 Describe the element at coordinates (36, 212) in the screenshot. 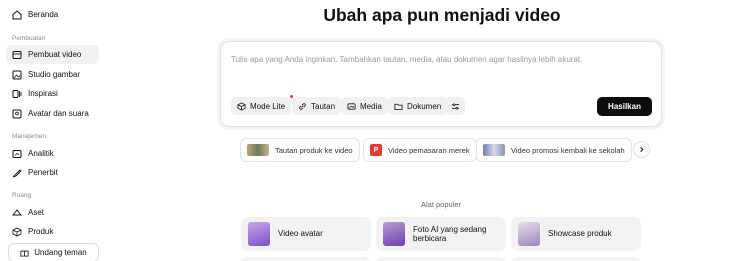

I see `sidebar-item-label: Aset` at that location.